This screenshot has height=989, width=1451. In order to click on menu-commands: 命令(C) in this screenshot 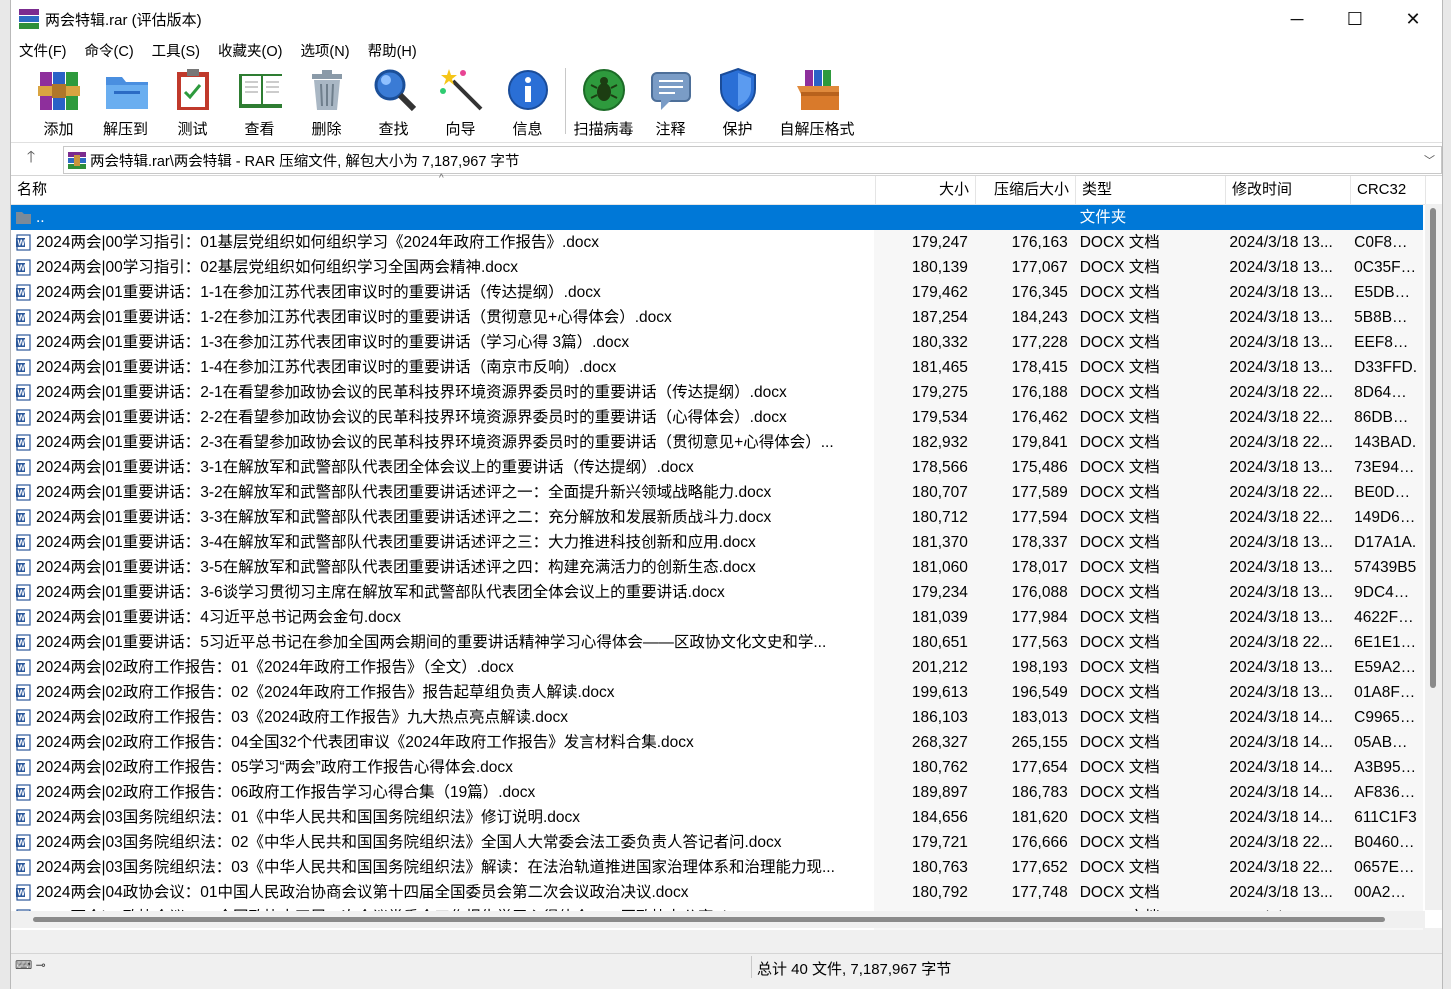, I will do `click(109, 50)`.